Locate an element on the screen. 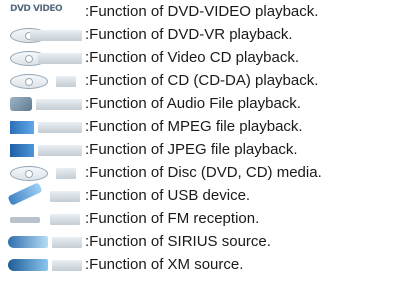 This screenshot has height=289, width=394. legend-row-xm: : Function of XM source. is located at coordinates (121, 265).